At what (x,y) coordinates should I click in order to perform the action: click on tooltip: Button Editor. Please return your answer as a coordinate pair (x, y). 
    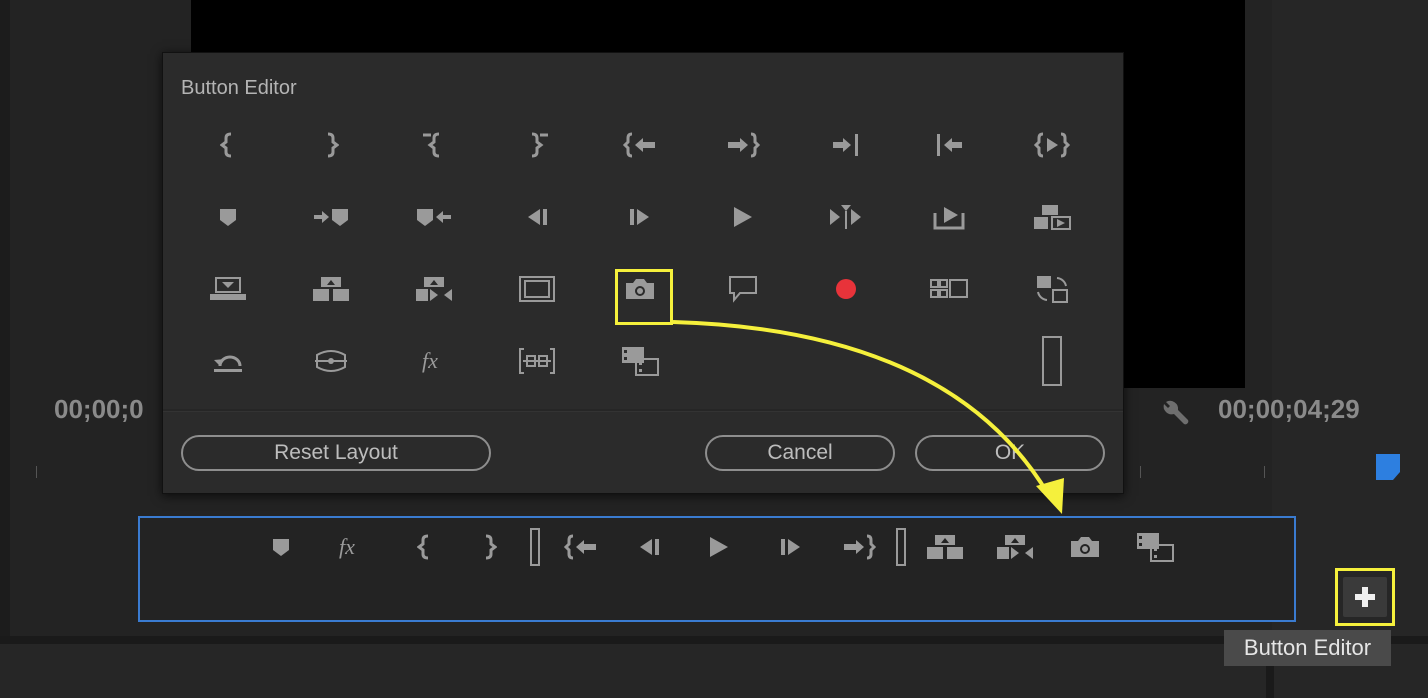
    Looking at the image, I should click on (1307, 648).